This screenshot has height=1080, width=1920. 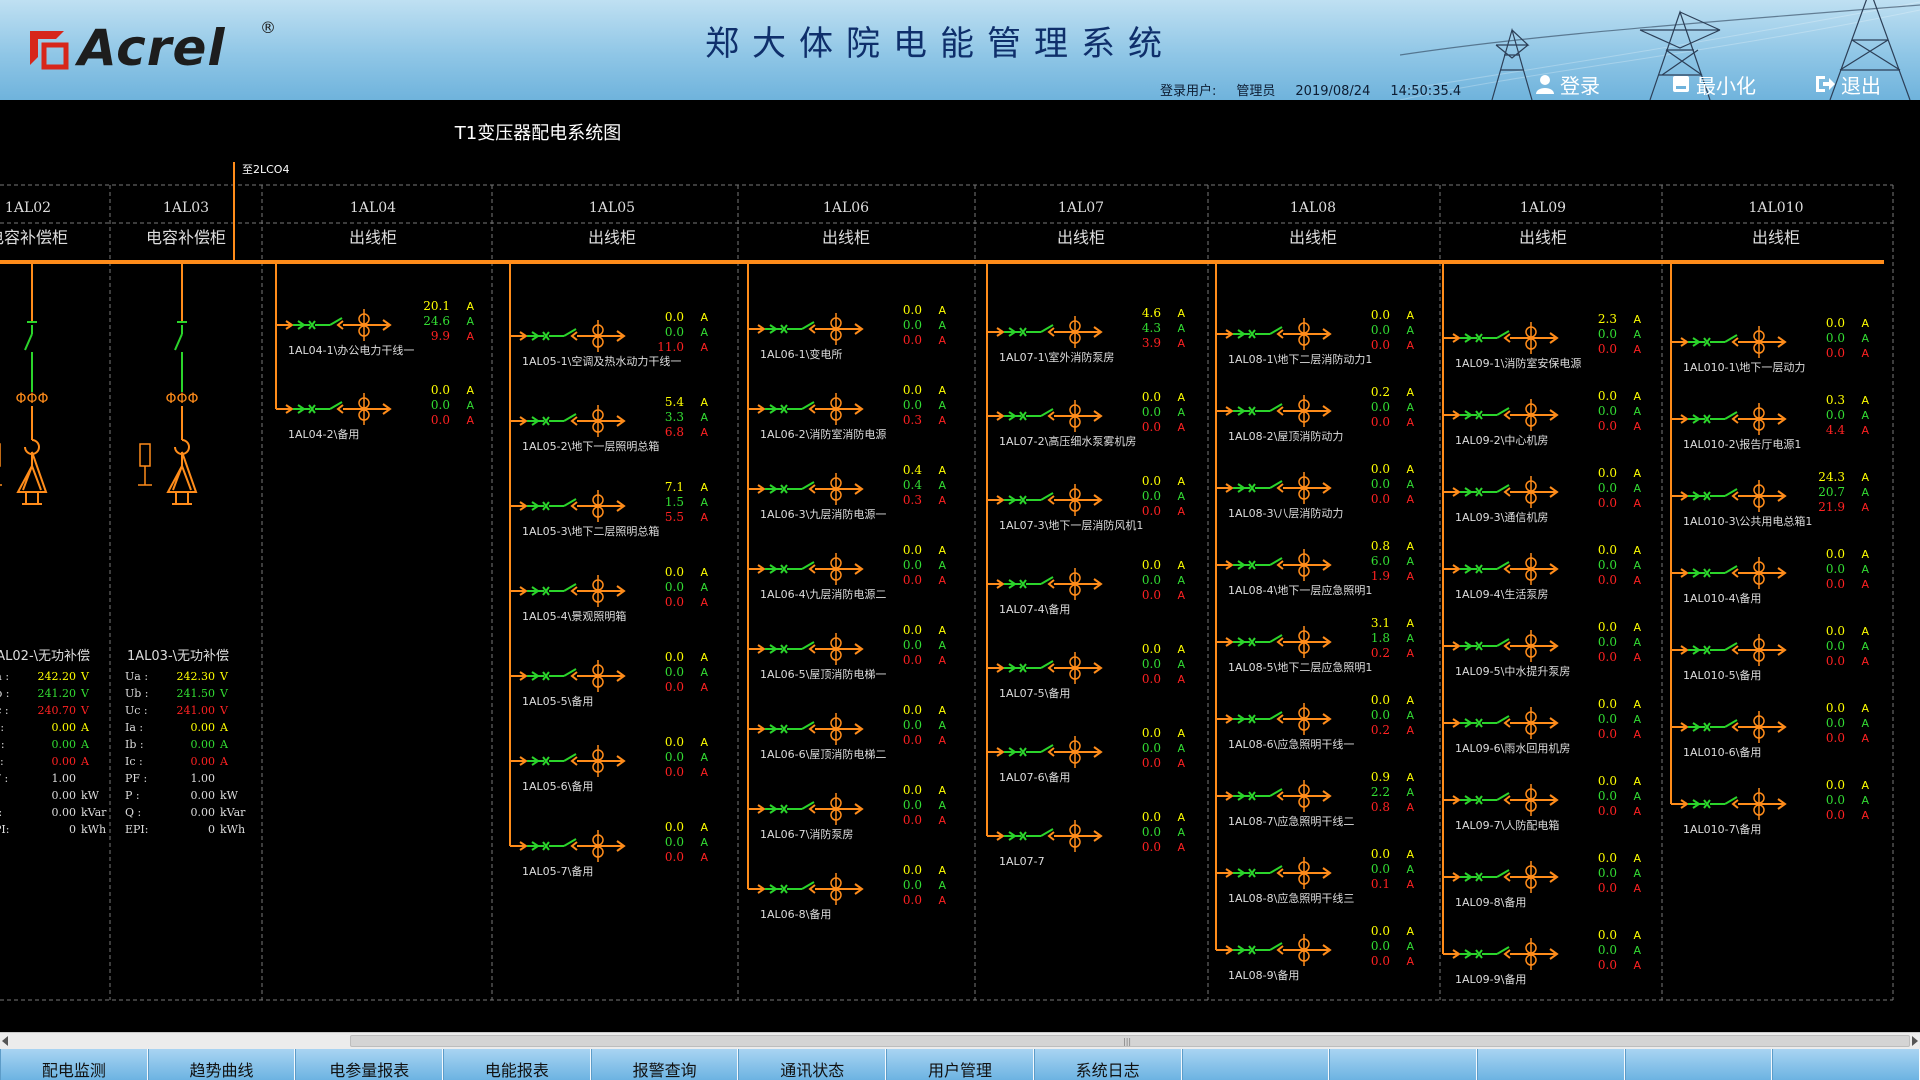 I want to click on scrollbar-thumb: |||, so click(x=1130, y=1041).